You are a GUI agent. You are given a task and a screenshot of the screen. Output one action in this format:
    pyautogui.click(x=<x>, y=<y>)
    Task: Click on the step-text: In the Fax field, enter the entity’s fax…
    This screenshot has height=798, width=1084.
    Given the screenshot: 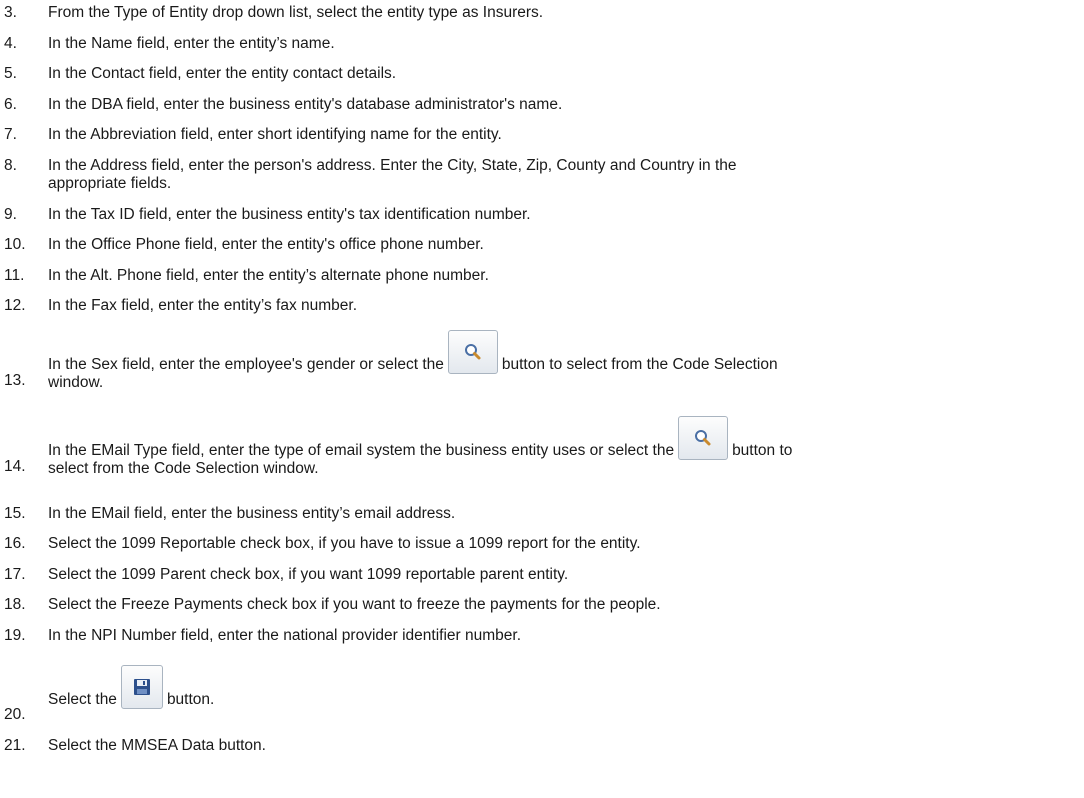 What is the action you would take?
    pyautogui.click(x=203, y=305)
    